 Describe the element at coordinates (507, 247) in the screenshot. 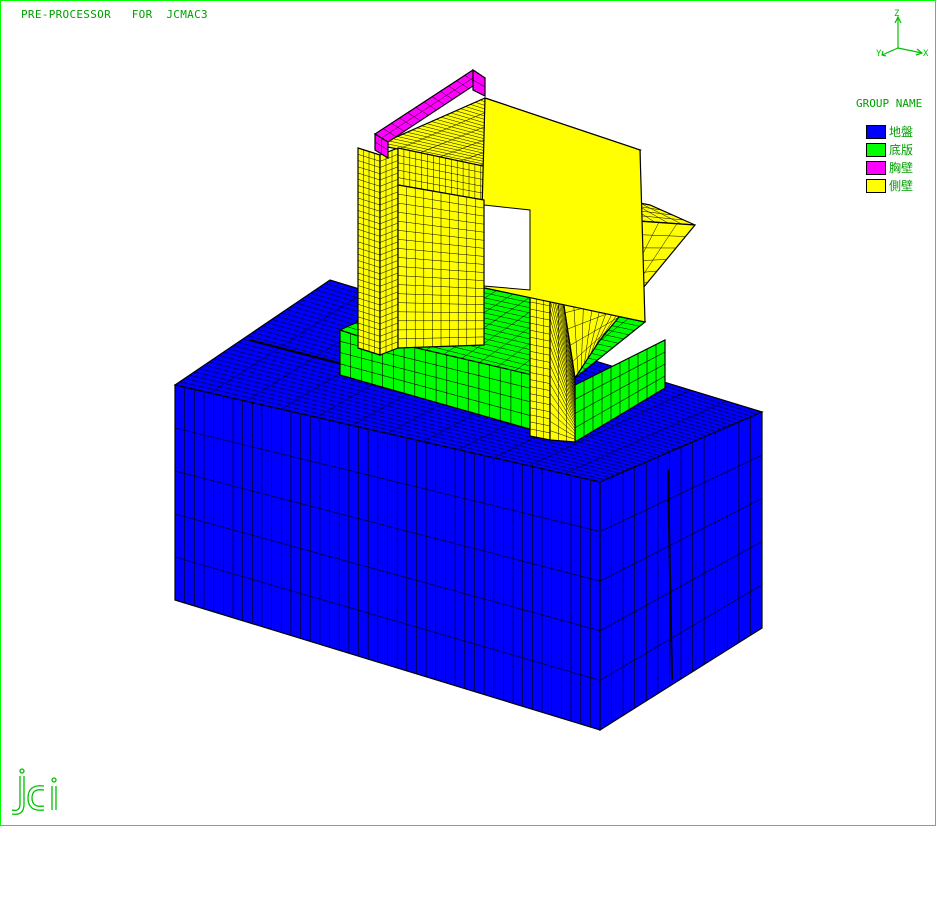

I see `wall-opening` at that location.